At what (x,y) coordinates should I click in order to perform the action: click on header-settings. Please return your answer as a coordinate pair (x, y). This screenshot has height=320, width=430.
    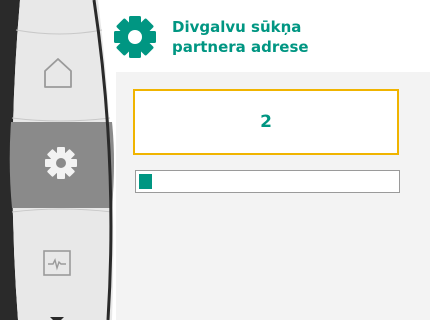
    Looking at the image, I should click on (135, 37).